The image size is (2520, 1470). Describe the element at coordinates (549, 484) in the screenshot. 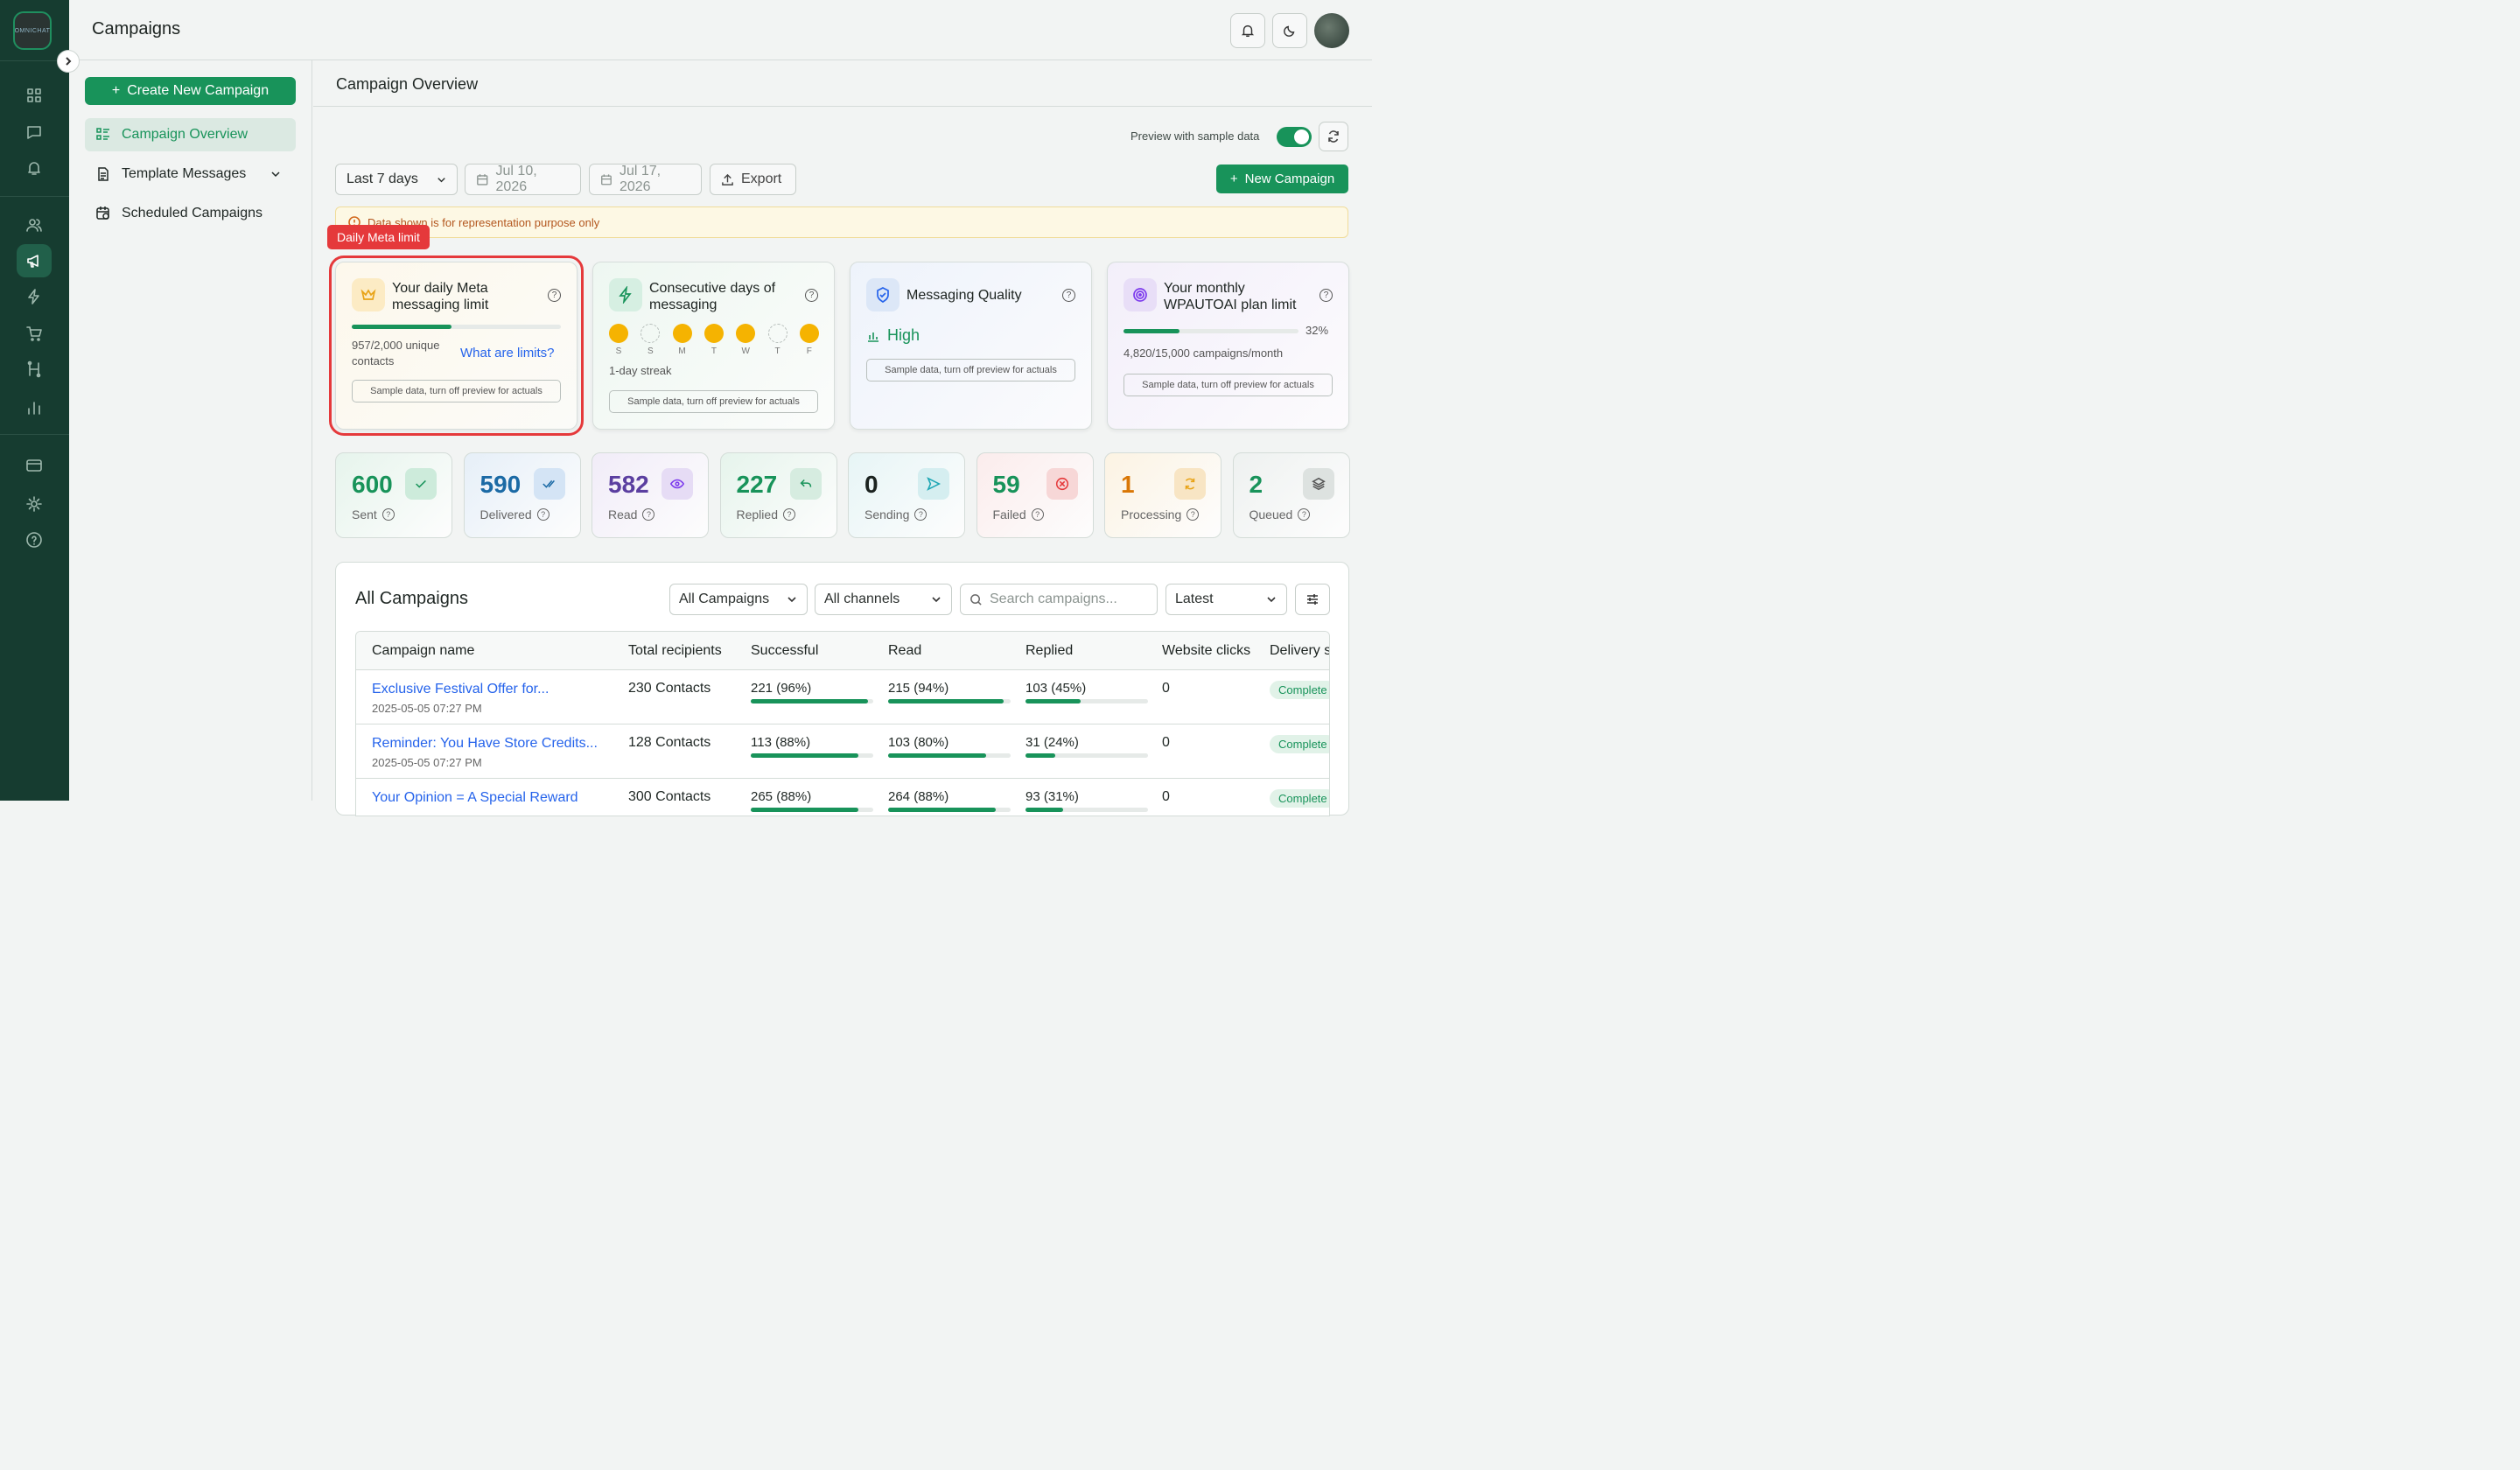

I see `double-check-icon` at that location.